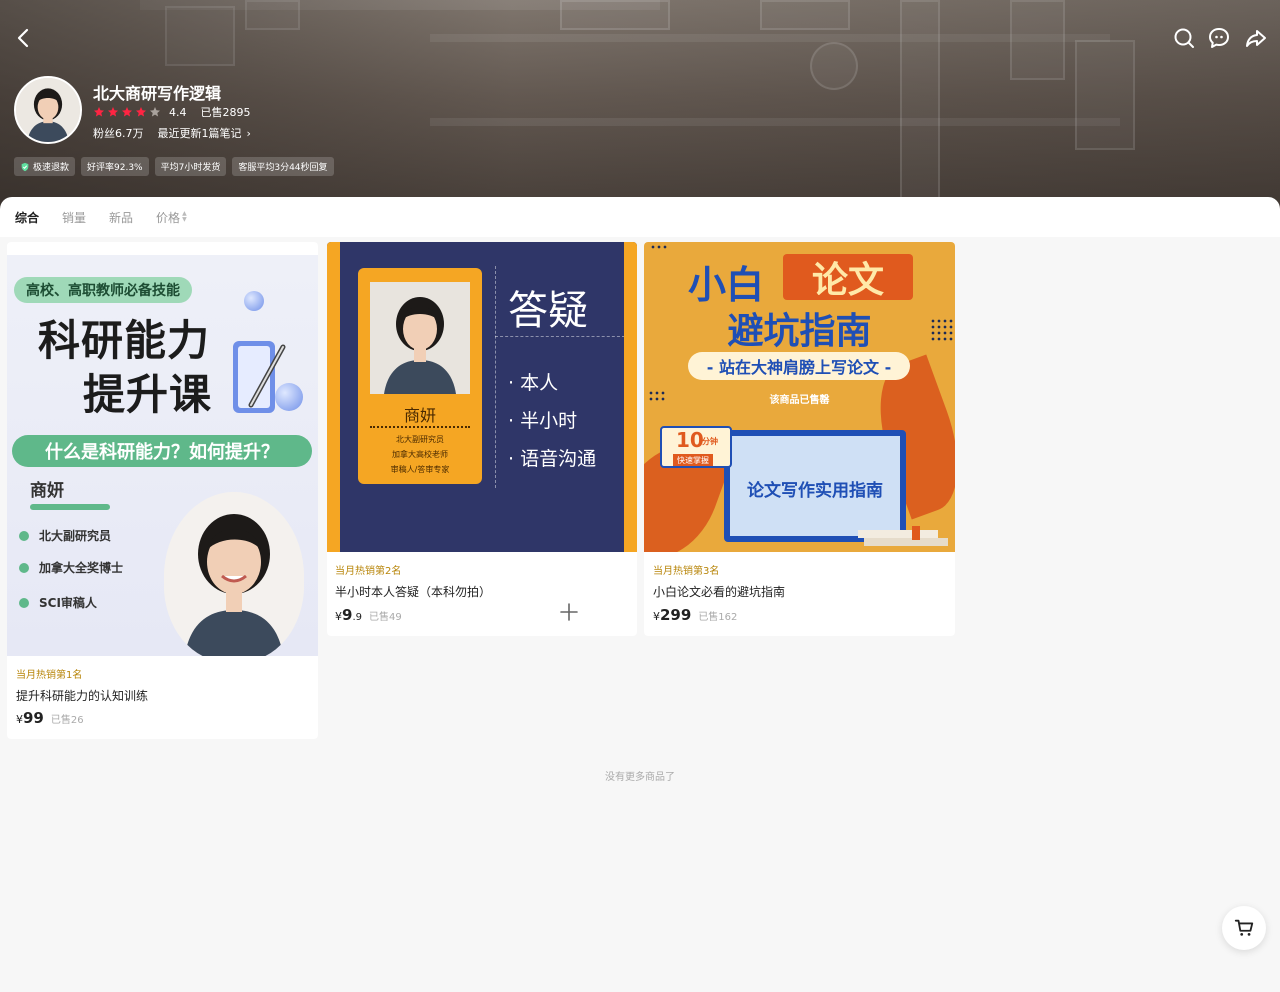  I want to click on rating-row: 4.4 已售2895, so click(172, 112).